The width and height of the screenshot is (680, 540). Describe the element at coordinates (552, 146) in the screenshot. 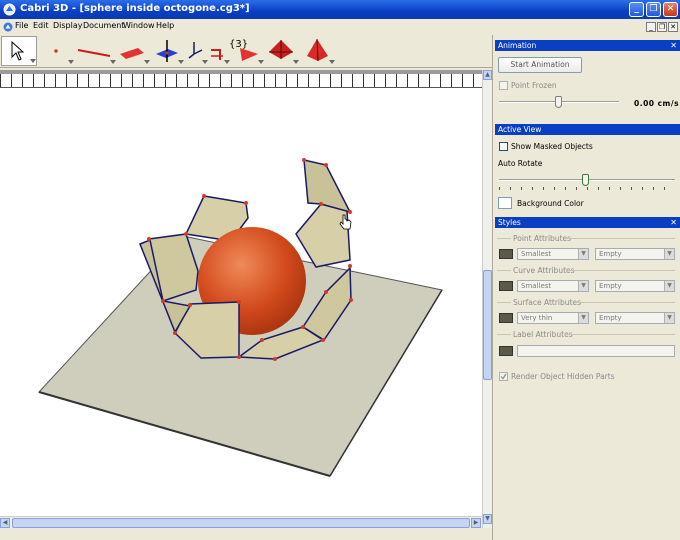

I see `show-masked-label: Show Masked Objects` at that location.